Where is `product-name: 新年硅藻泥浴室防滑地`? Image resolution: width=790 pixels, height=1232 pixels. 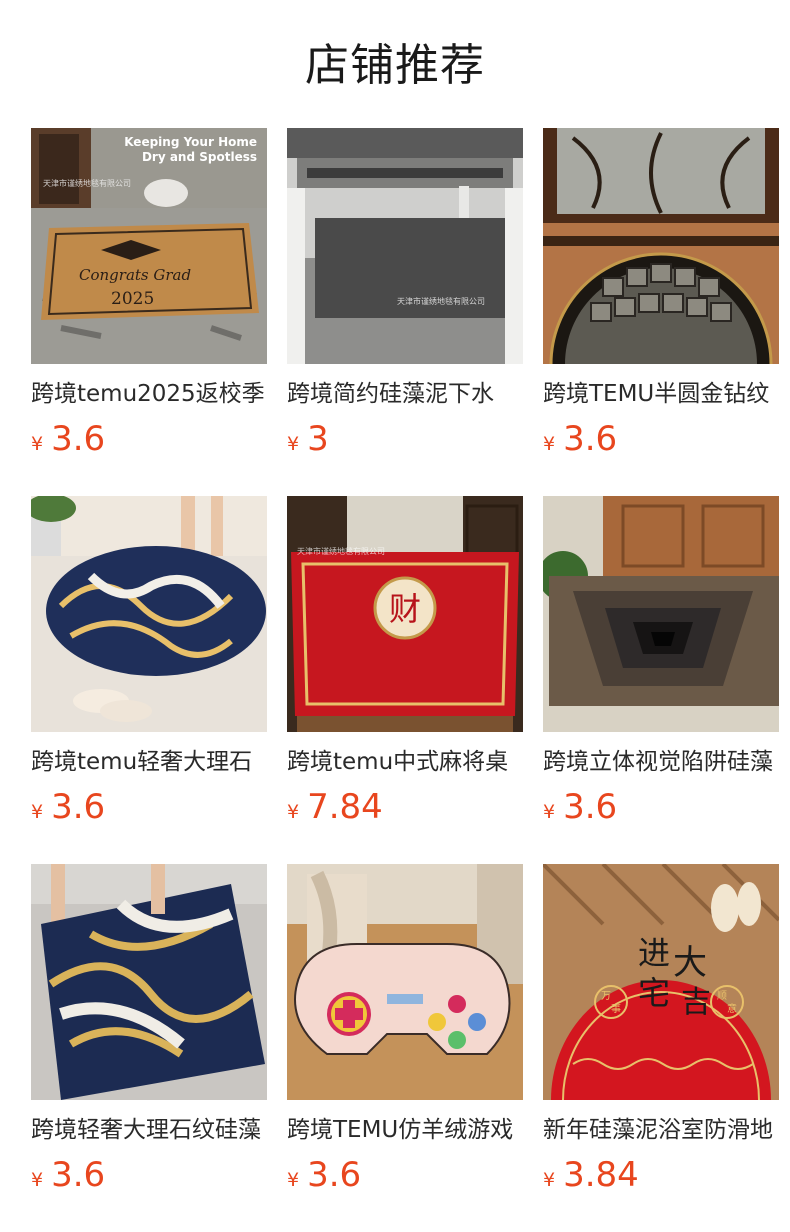
product-name: 新年硅藻泥浴室防滑地 is located at coordinates (661, 1130).